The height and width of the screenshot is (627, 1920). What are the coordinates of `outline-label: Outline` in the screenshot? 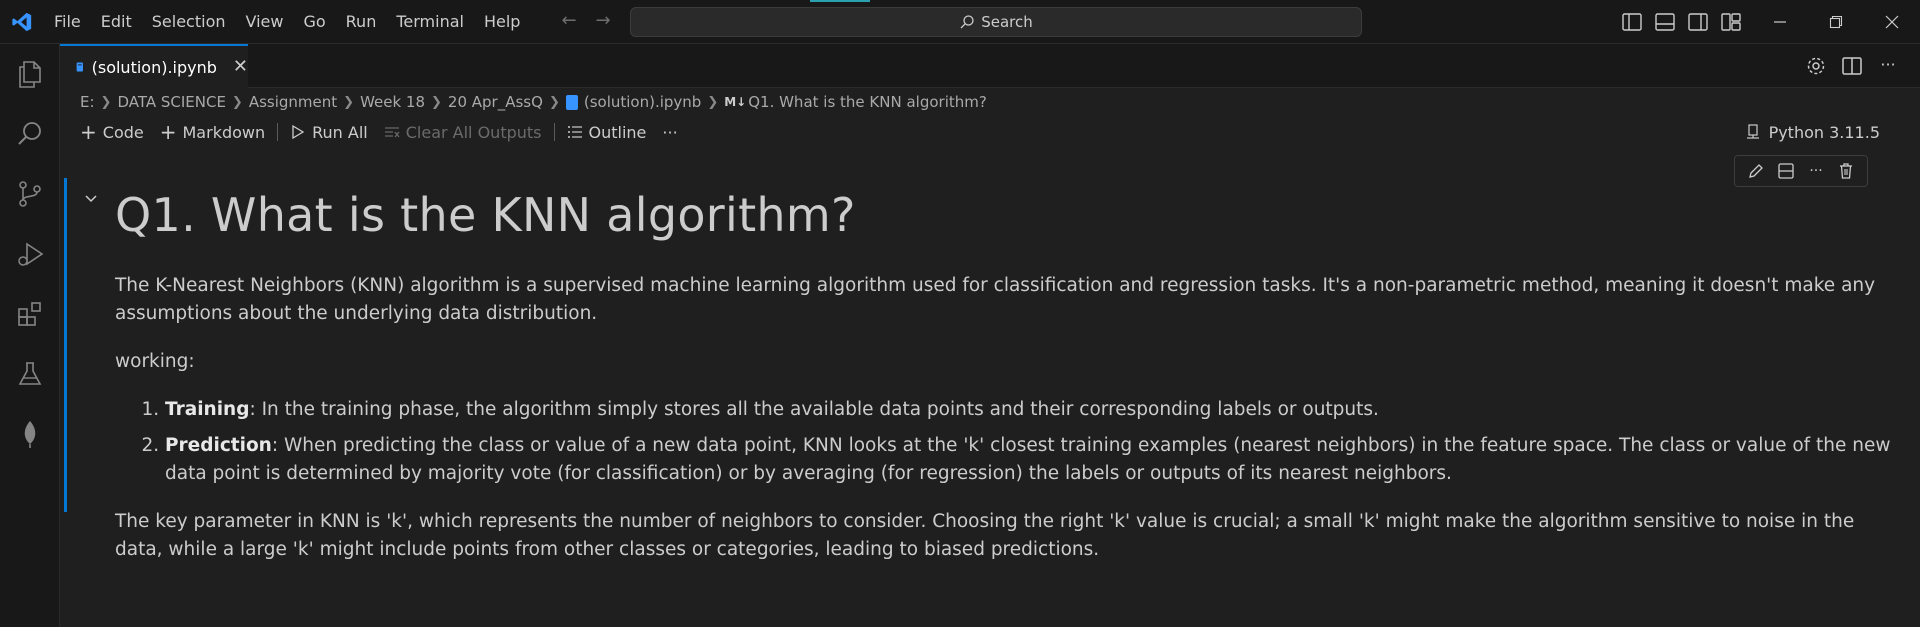 It's located at (617, 132).